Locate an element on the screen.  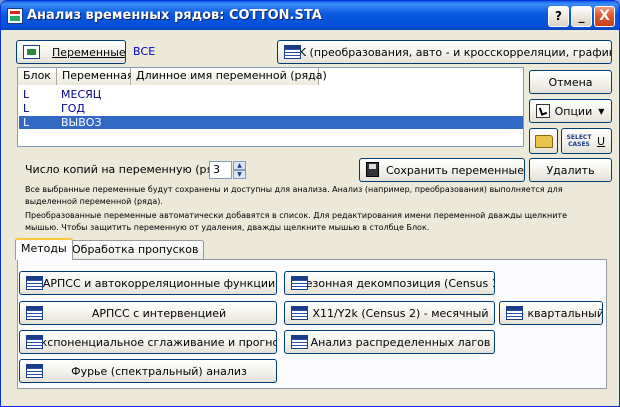
column-block: Блок is located at coordinates (37, 76).